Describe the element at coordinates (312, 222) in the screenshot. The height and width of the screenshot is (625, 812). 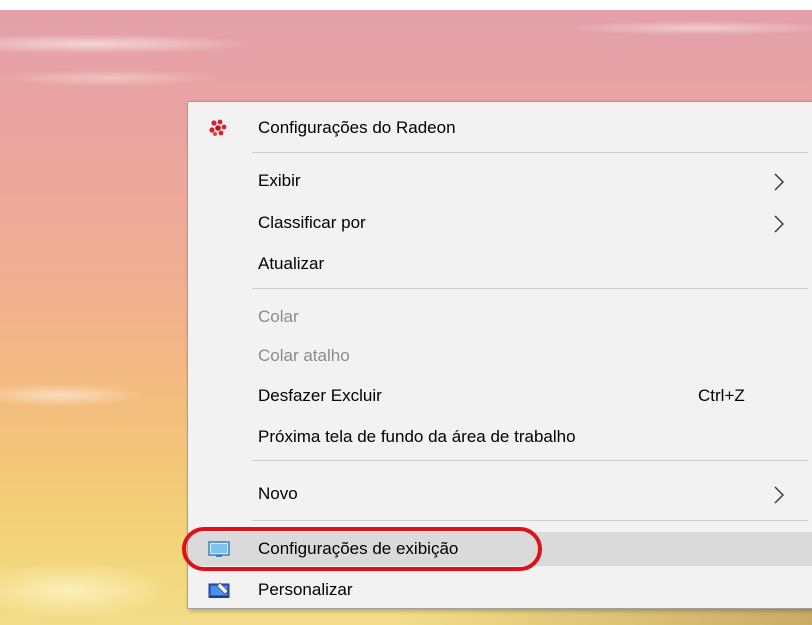
I see `menu-item-label: Classificar por` at that location.